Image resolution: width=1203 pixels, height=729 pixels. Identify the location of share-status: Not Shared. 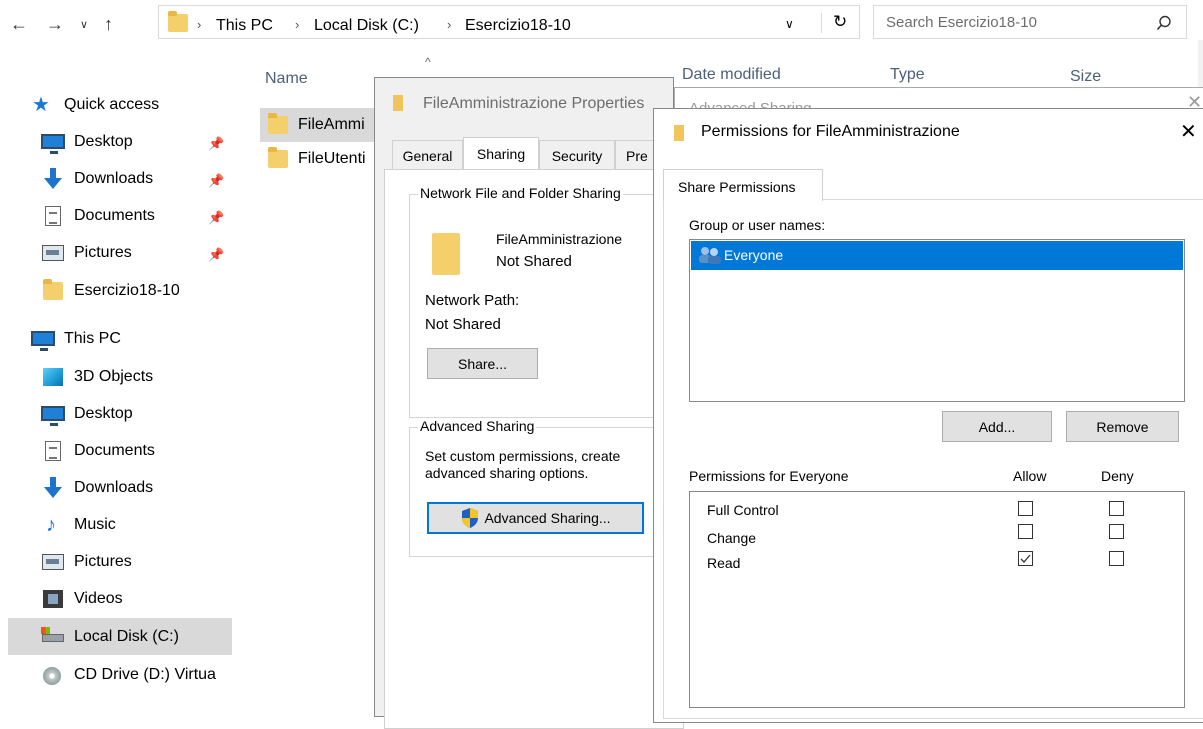
(534, 261).